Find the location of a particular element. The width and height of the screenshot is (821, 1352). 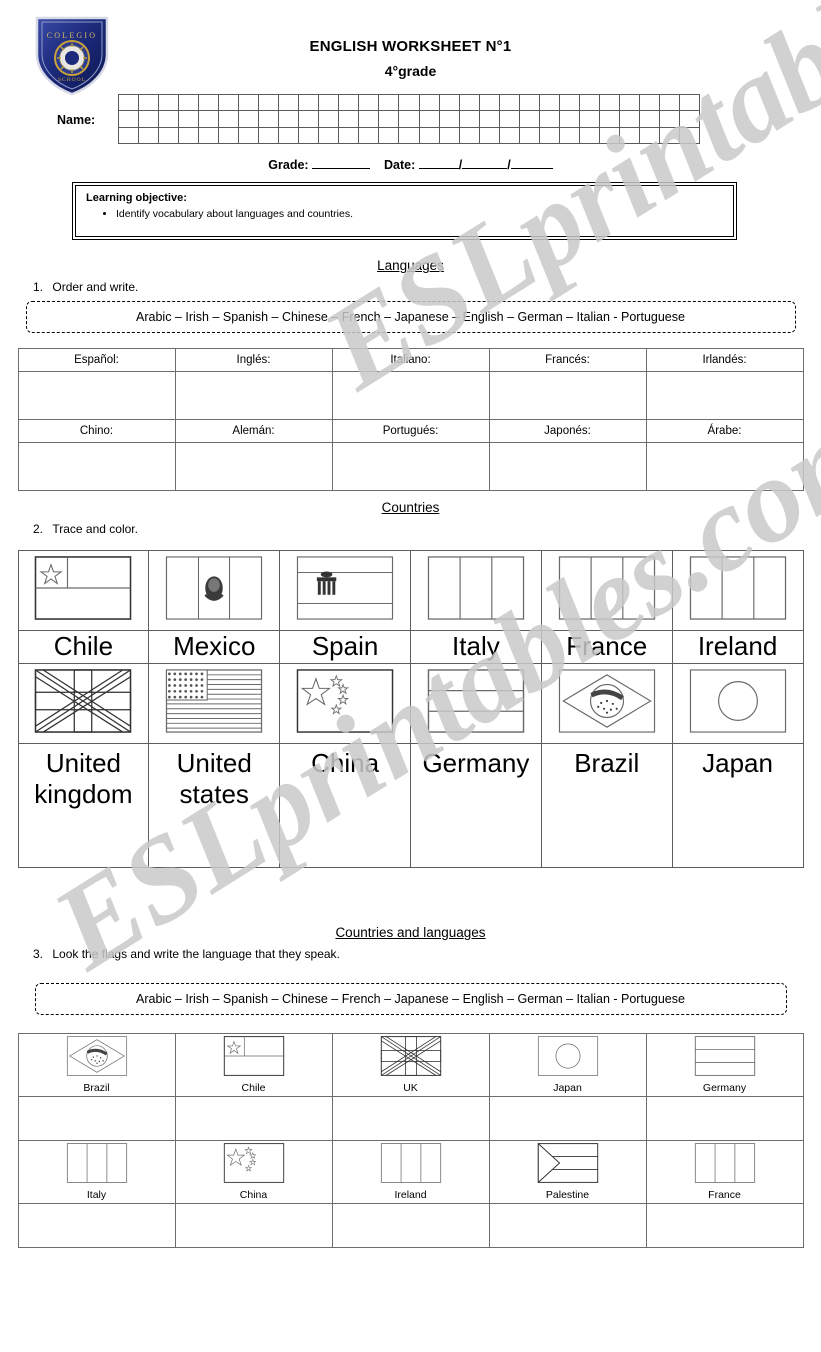

date-day-blank is located at coordinates (438, 168).